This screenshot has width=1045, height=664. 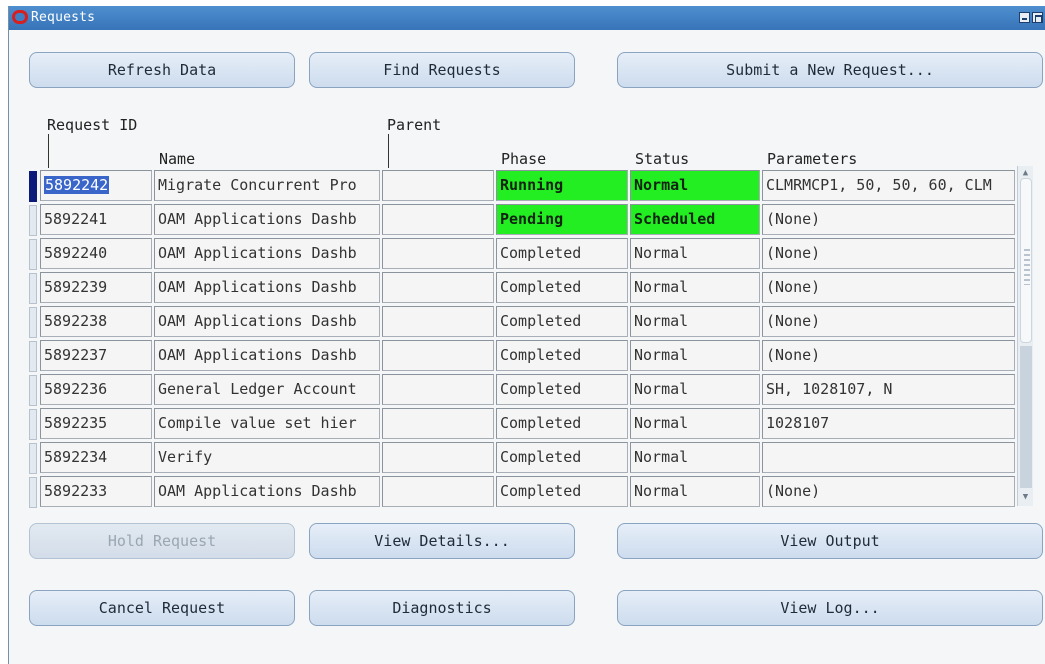 I want to click on cell-request-id: 5892241, so click(x=96, y=219).